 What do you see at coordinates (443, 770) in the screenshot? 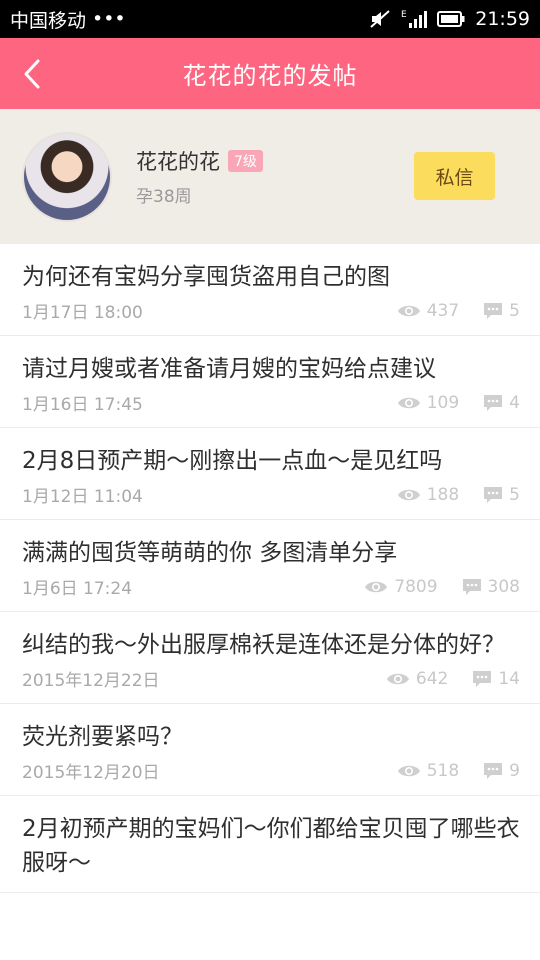
I see `view-count-value: 518` at bounding box center [443, 770].